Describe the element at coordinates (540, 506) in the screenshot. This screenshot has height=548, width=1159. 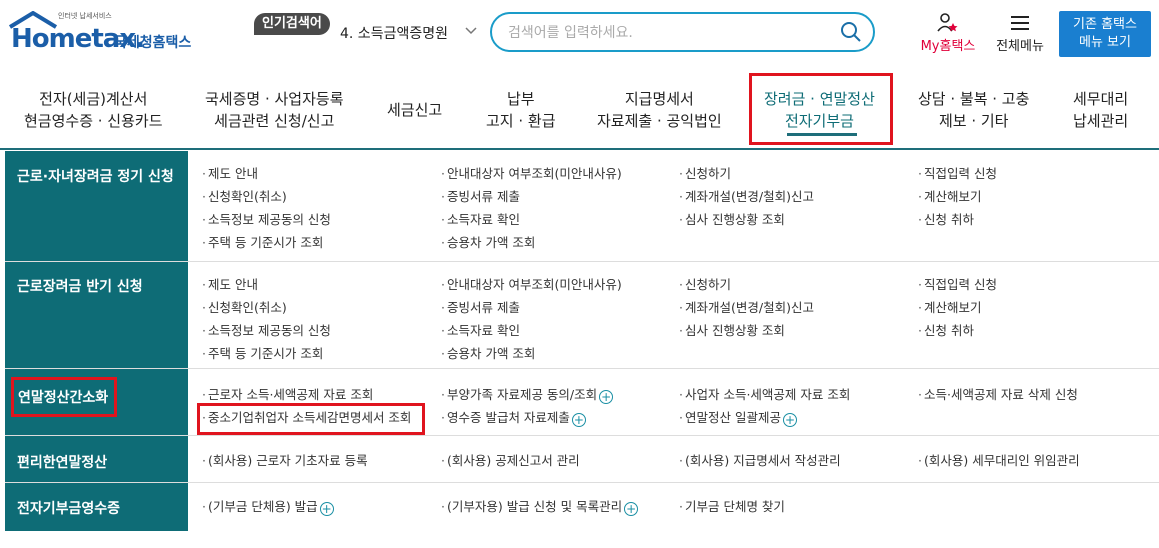
I see `link-item: · (기부자용) 발급 신청 및 목록관리 +` at that location.